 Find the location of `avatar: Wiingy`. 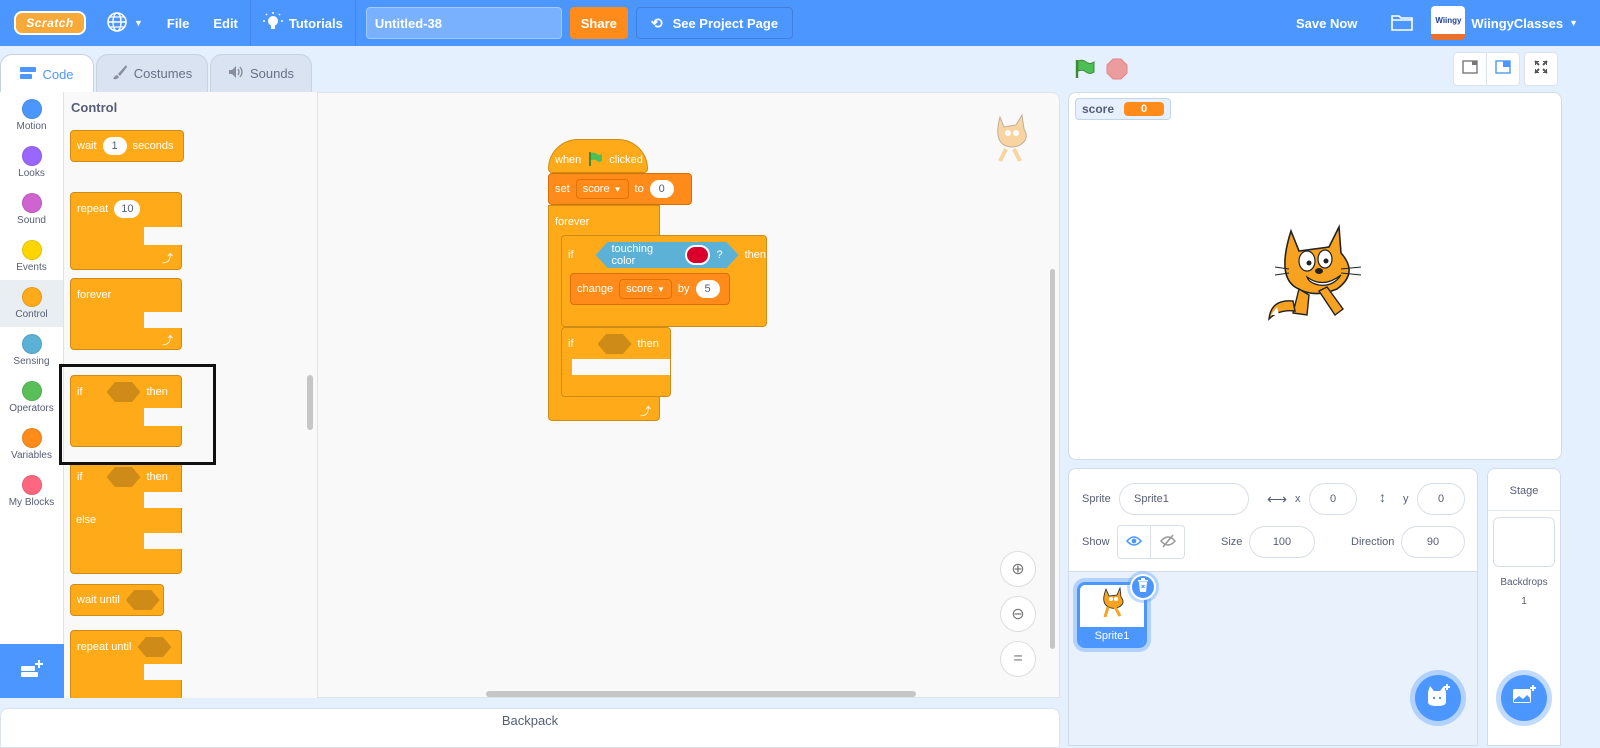

avatar: Wiingy is located at coordinates (1448, 23).